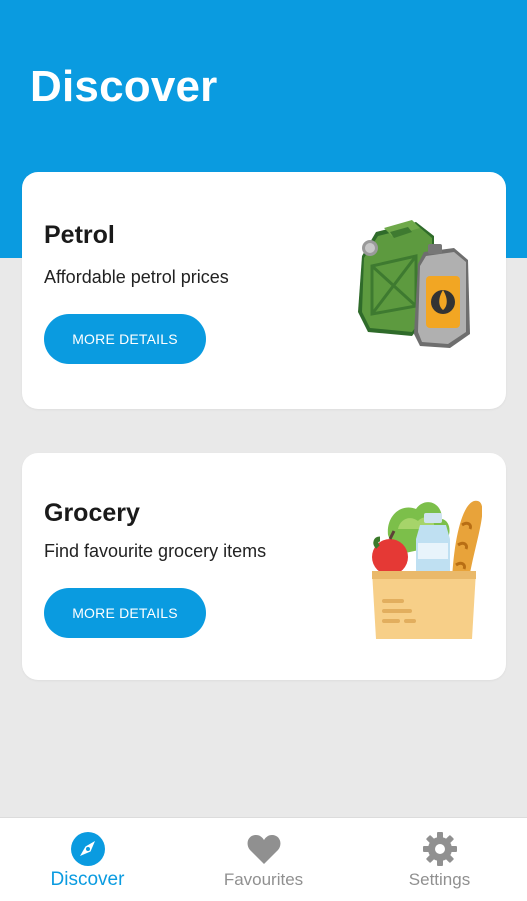 Image resolution: width=527 pixels, height=901 pixels. What do you see at coordinates (427, 569) in the screenshot?
I see `grocery-bag-icon` at bounding box center [427, 569].